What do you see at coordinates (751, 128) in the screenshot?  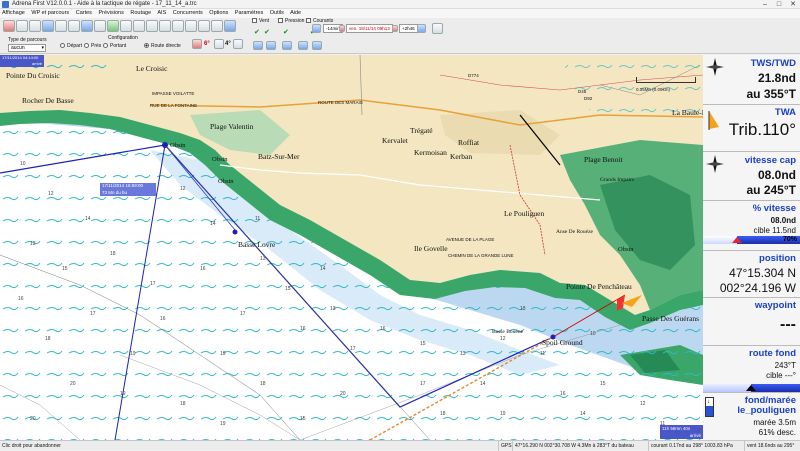 I see `panel-twa: TWA Trib.110°` at bounding box center [751, 128].